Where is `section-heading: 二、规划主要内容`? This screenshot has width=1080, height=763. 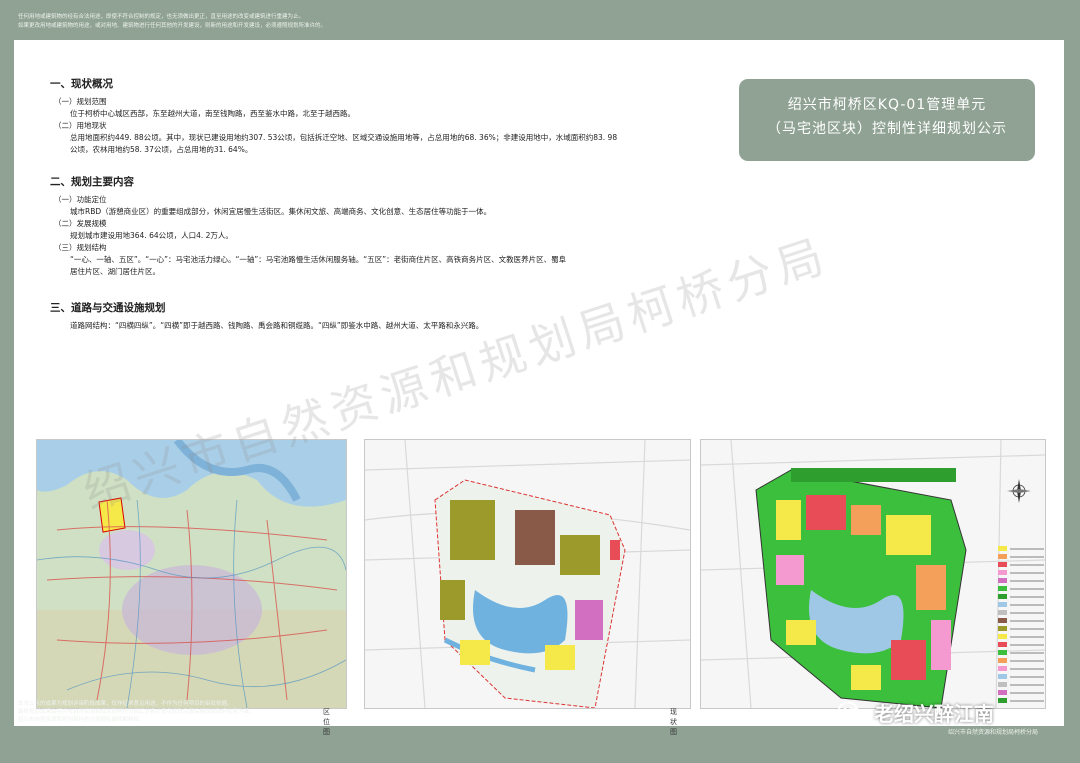 section-heading: 二、规划主要内容 is located at coordinates (92, 182).